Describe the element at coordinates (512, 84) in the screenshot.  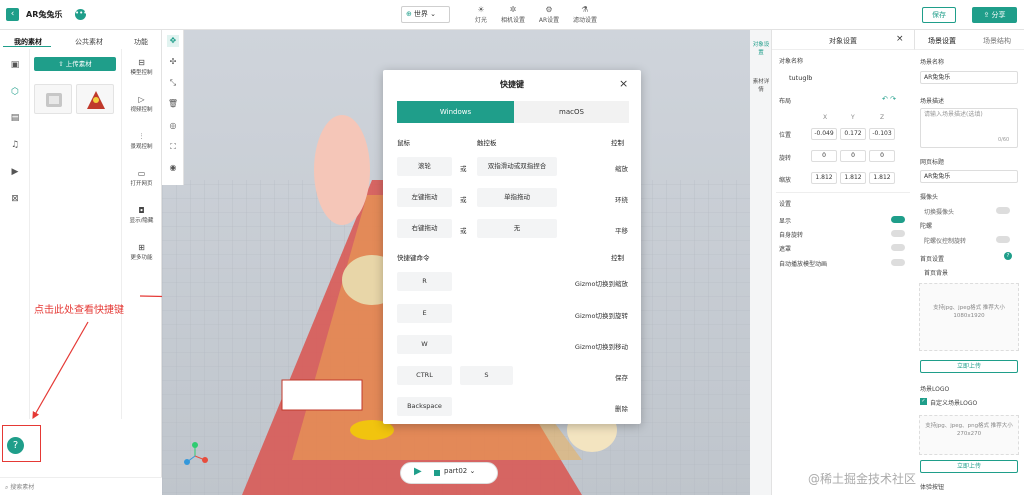
I see `modal-title: 快捷键` at that location.